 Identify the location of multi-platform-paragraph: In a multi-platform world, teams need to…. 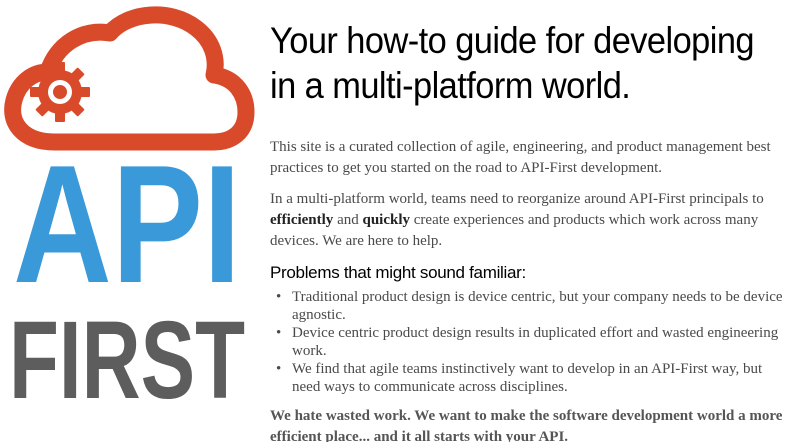
(530, 220).